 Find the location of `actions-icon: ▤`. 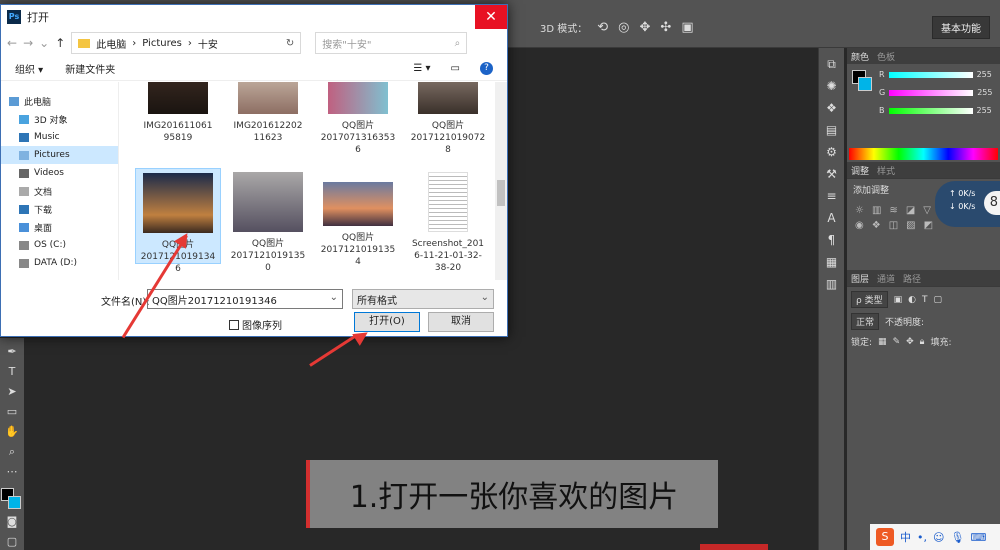

actions-icon: ▤ is located at coordinates (831, 130).